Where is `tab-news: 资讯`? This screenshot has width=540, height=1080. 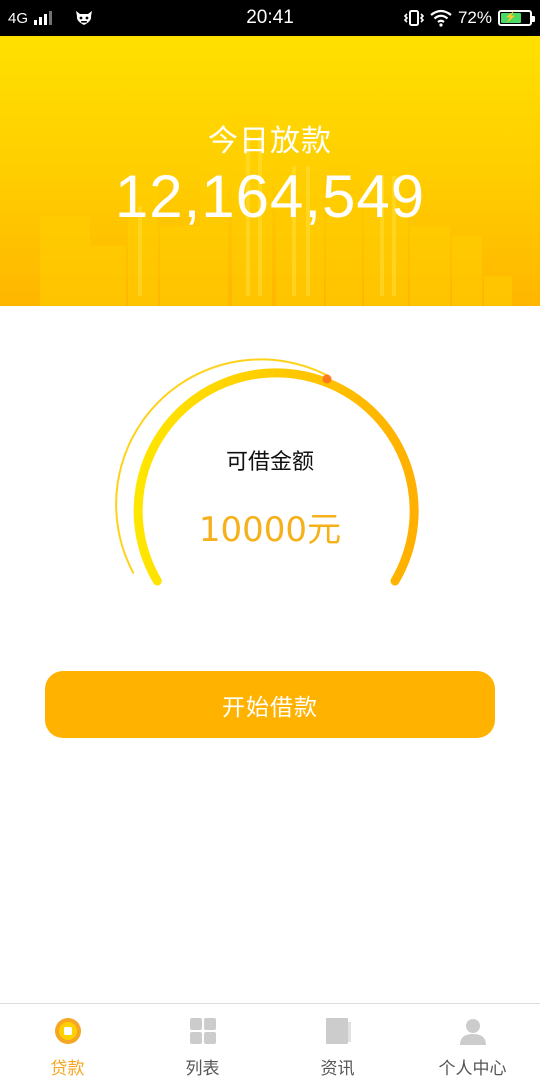
tab-news: 资讯 is located at coordinates (337, 1042).